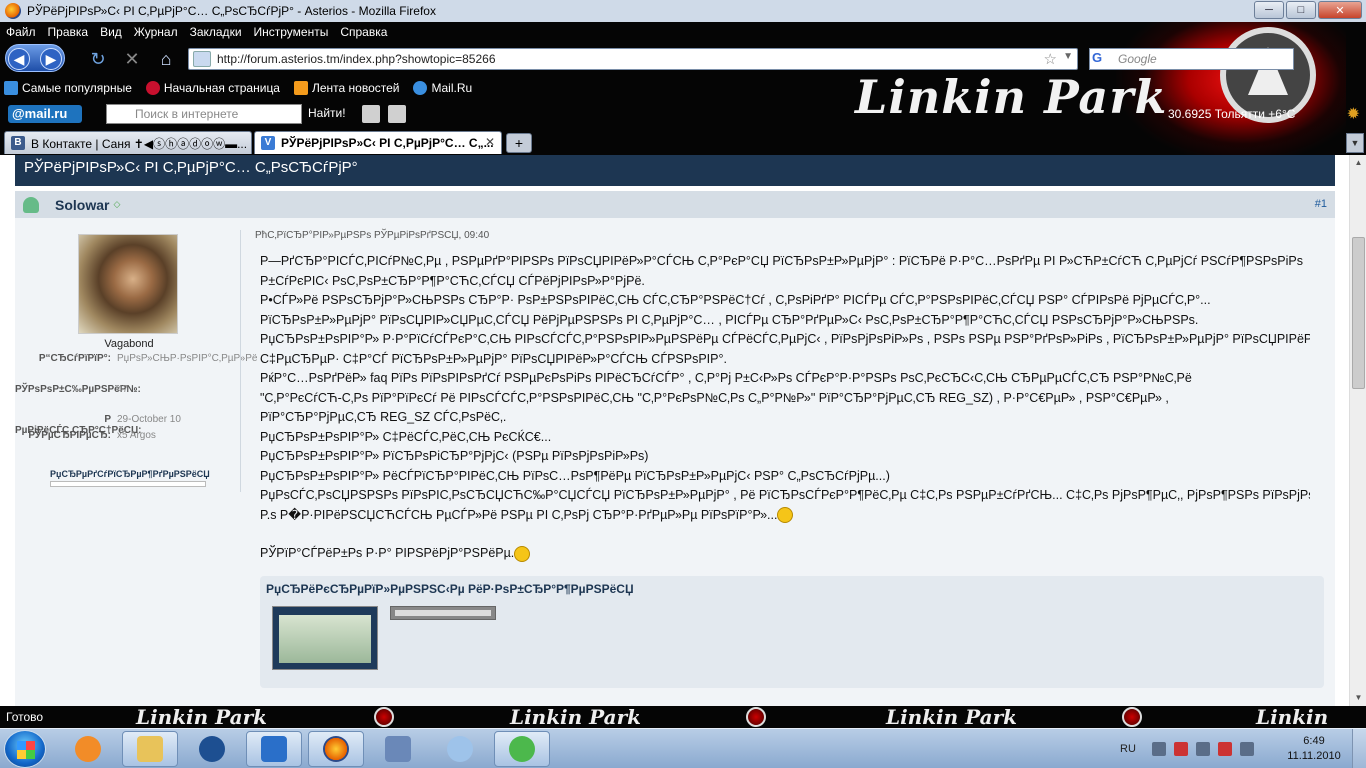 The width and height of the screenshot is (1366, 768). What do you see at coordinates (397, 114) in the screenshot?
I see `page-icon` at bounding box center [397, 114].